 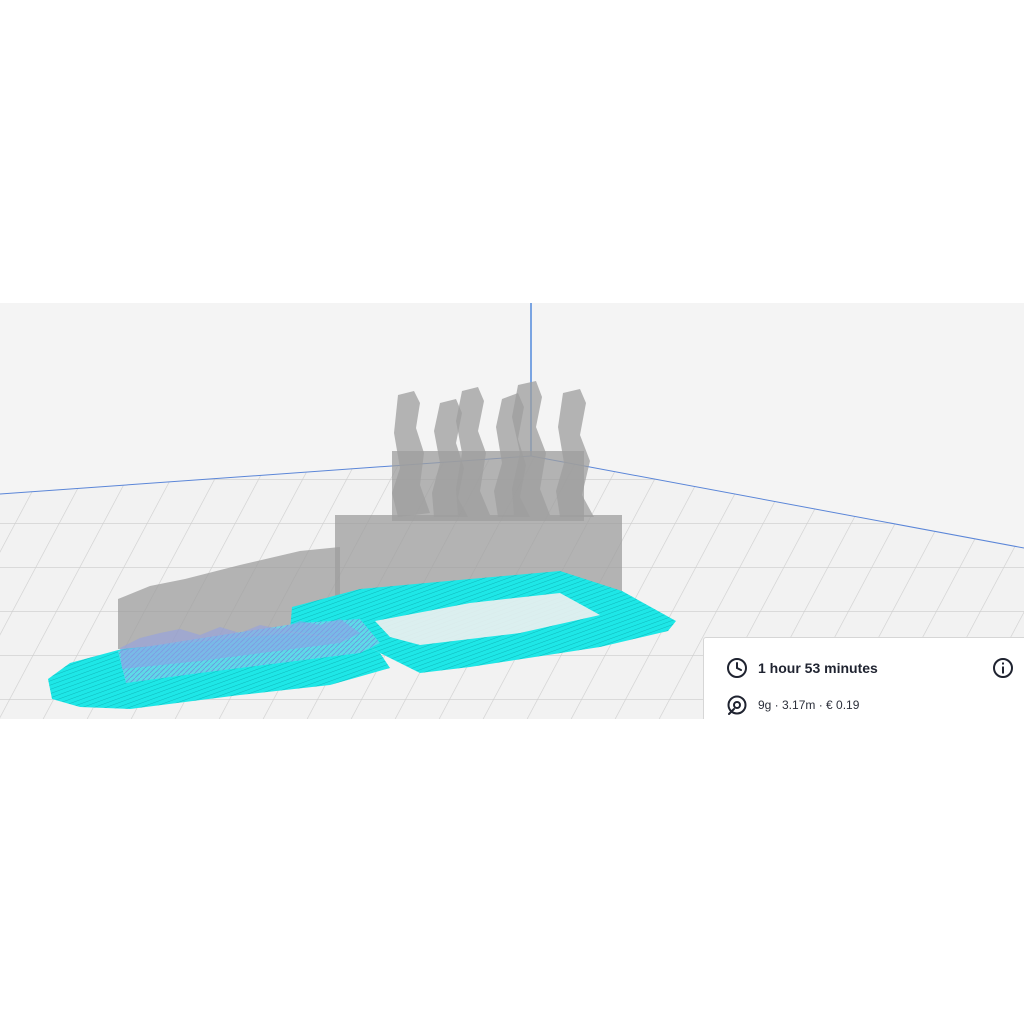 I want to click on info-icon, so click(x=1003, y=668).